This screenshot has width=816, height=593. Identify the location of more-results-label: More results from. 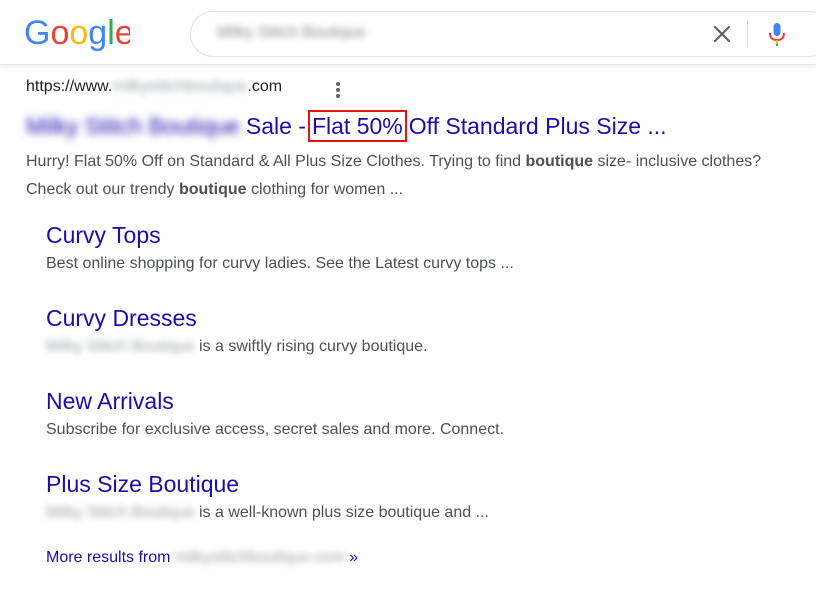
(108, 557).